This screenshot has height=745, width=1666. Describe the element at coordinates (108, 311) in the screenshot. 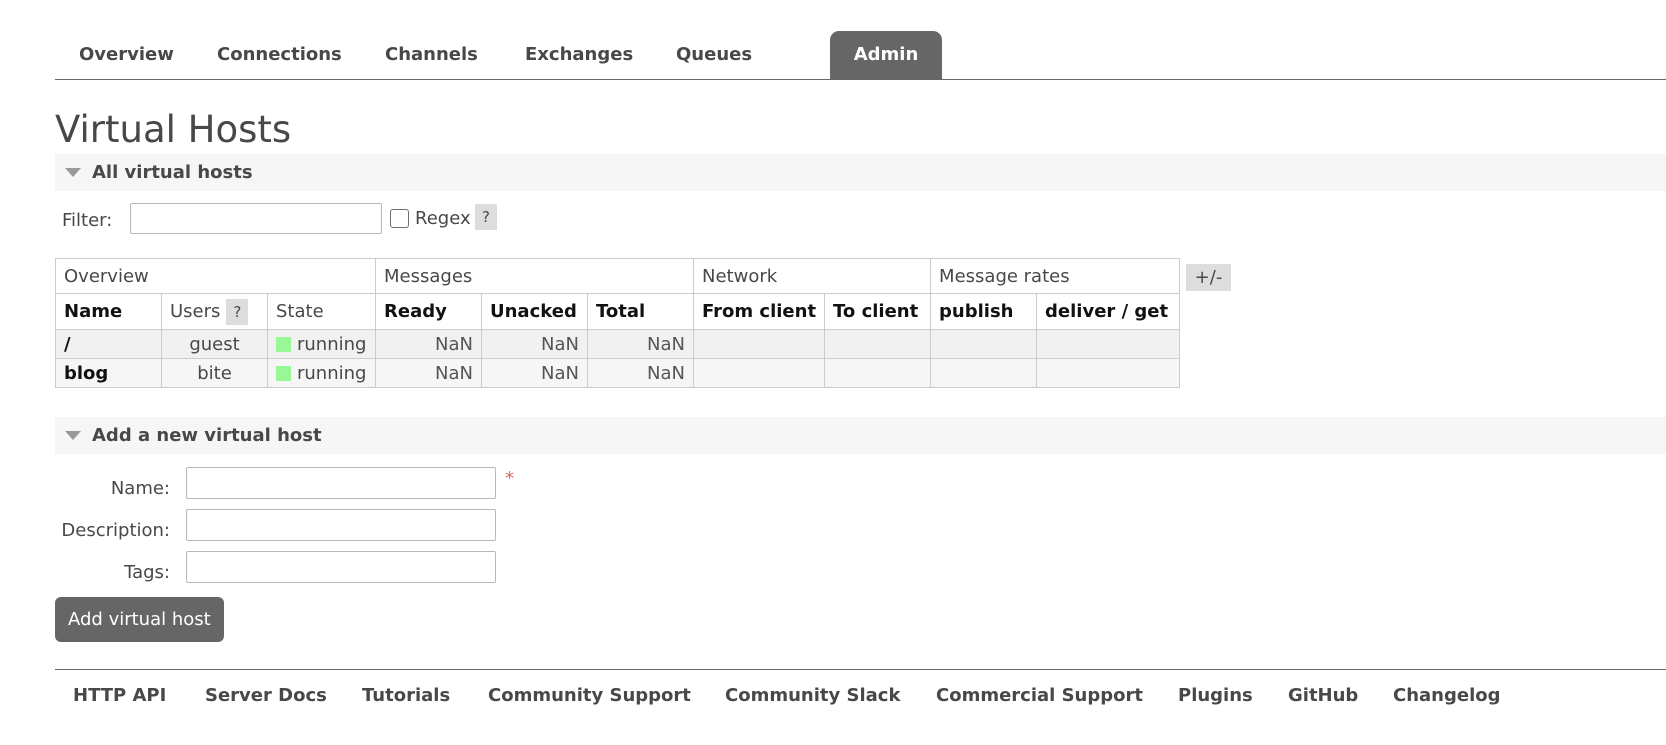

I see `col-name: Name` at that location.